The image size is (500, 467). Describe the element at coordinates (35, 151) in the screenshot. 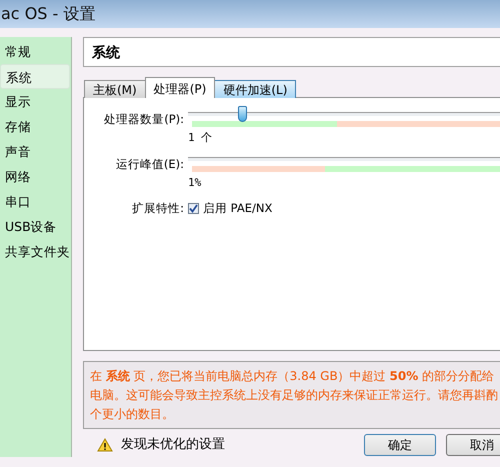

I see `sidebar-item: 声音` at that location.